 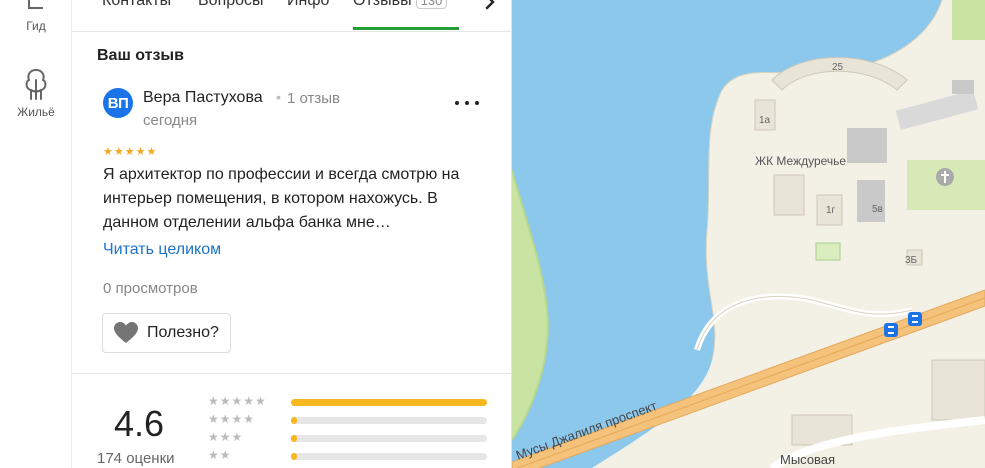 I want to click on review-stars: ★★★★★, so click(x=130, y=152).